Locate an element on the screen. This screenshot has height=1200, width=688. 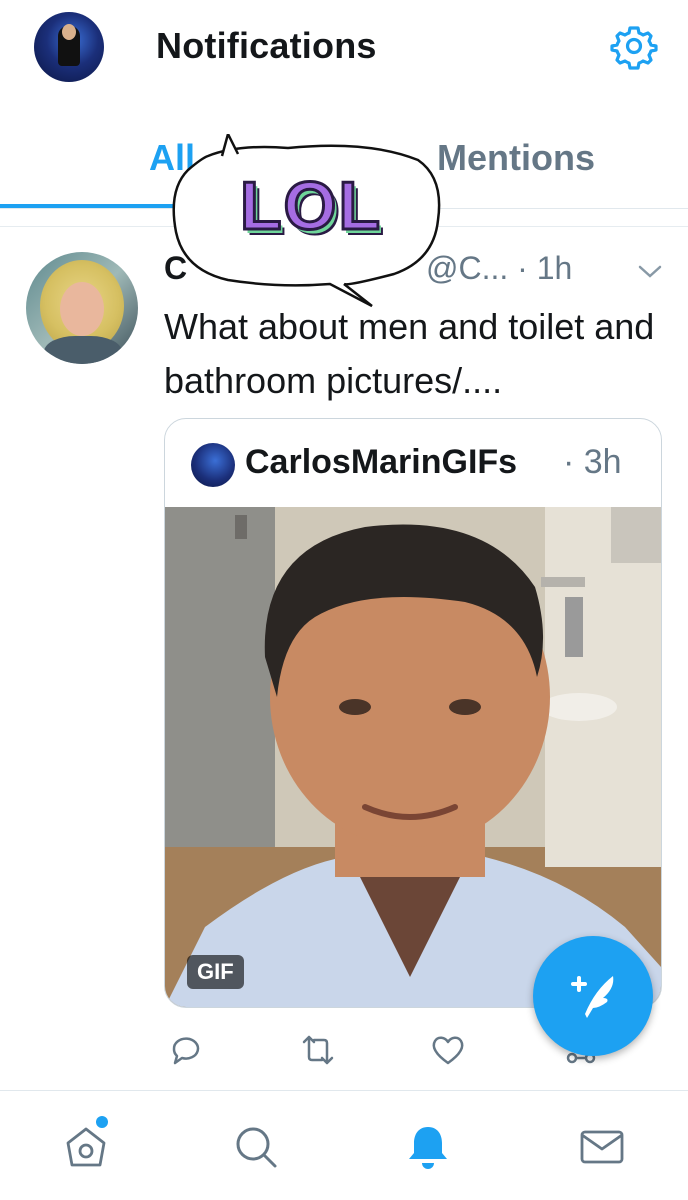
retweet-button is located at coordinates (318, 1050).